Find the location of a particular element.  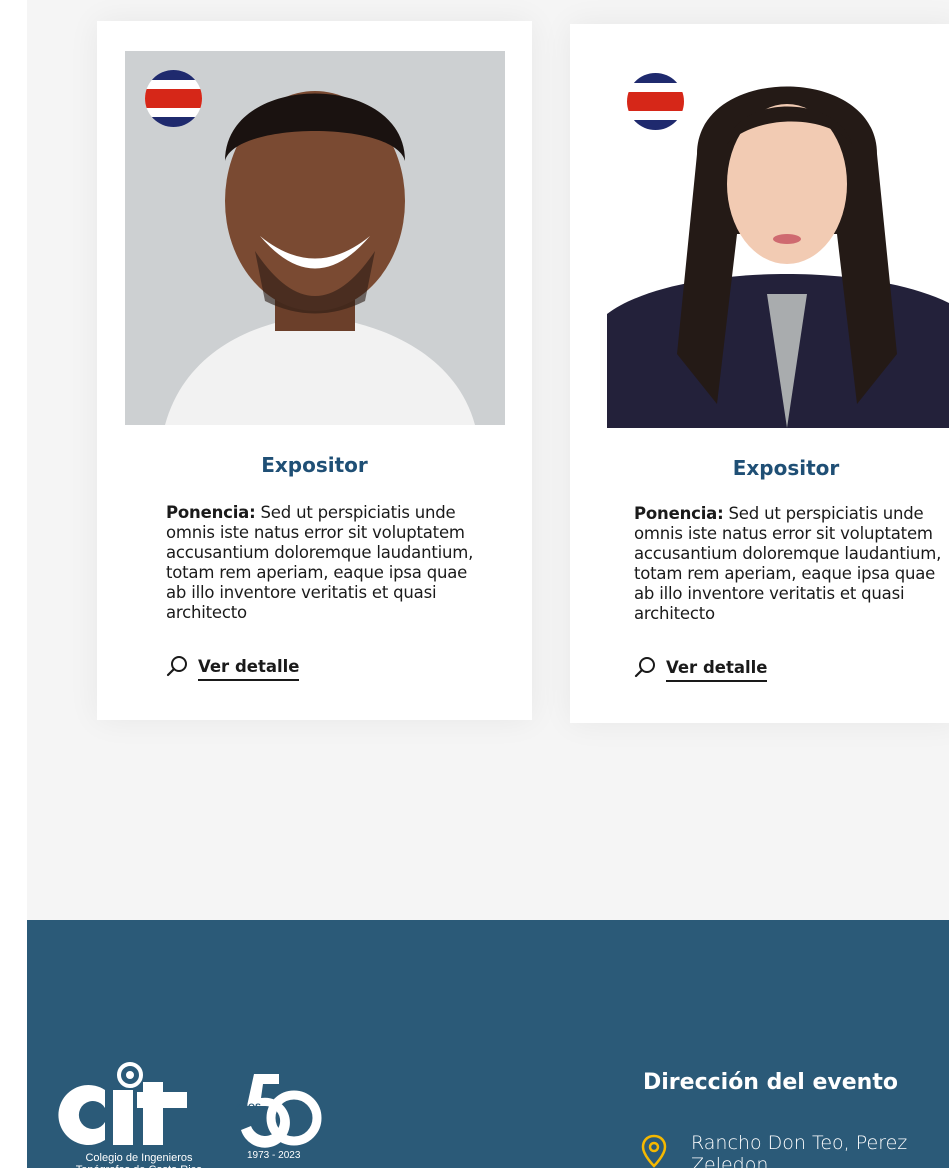

event-address-title: Dirección del evento is located at coordinates (770, 1082).